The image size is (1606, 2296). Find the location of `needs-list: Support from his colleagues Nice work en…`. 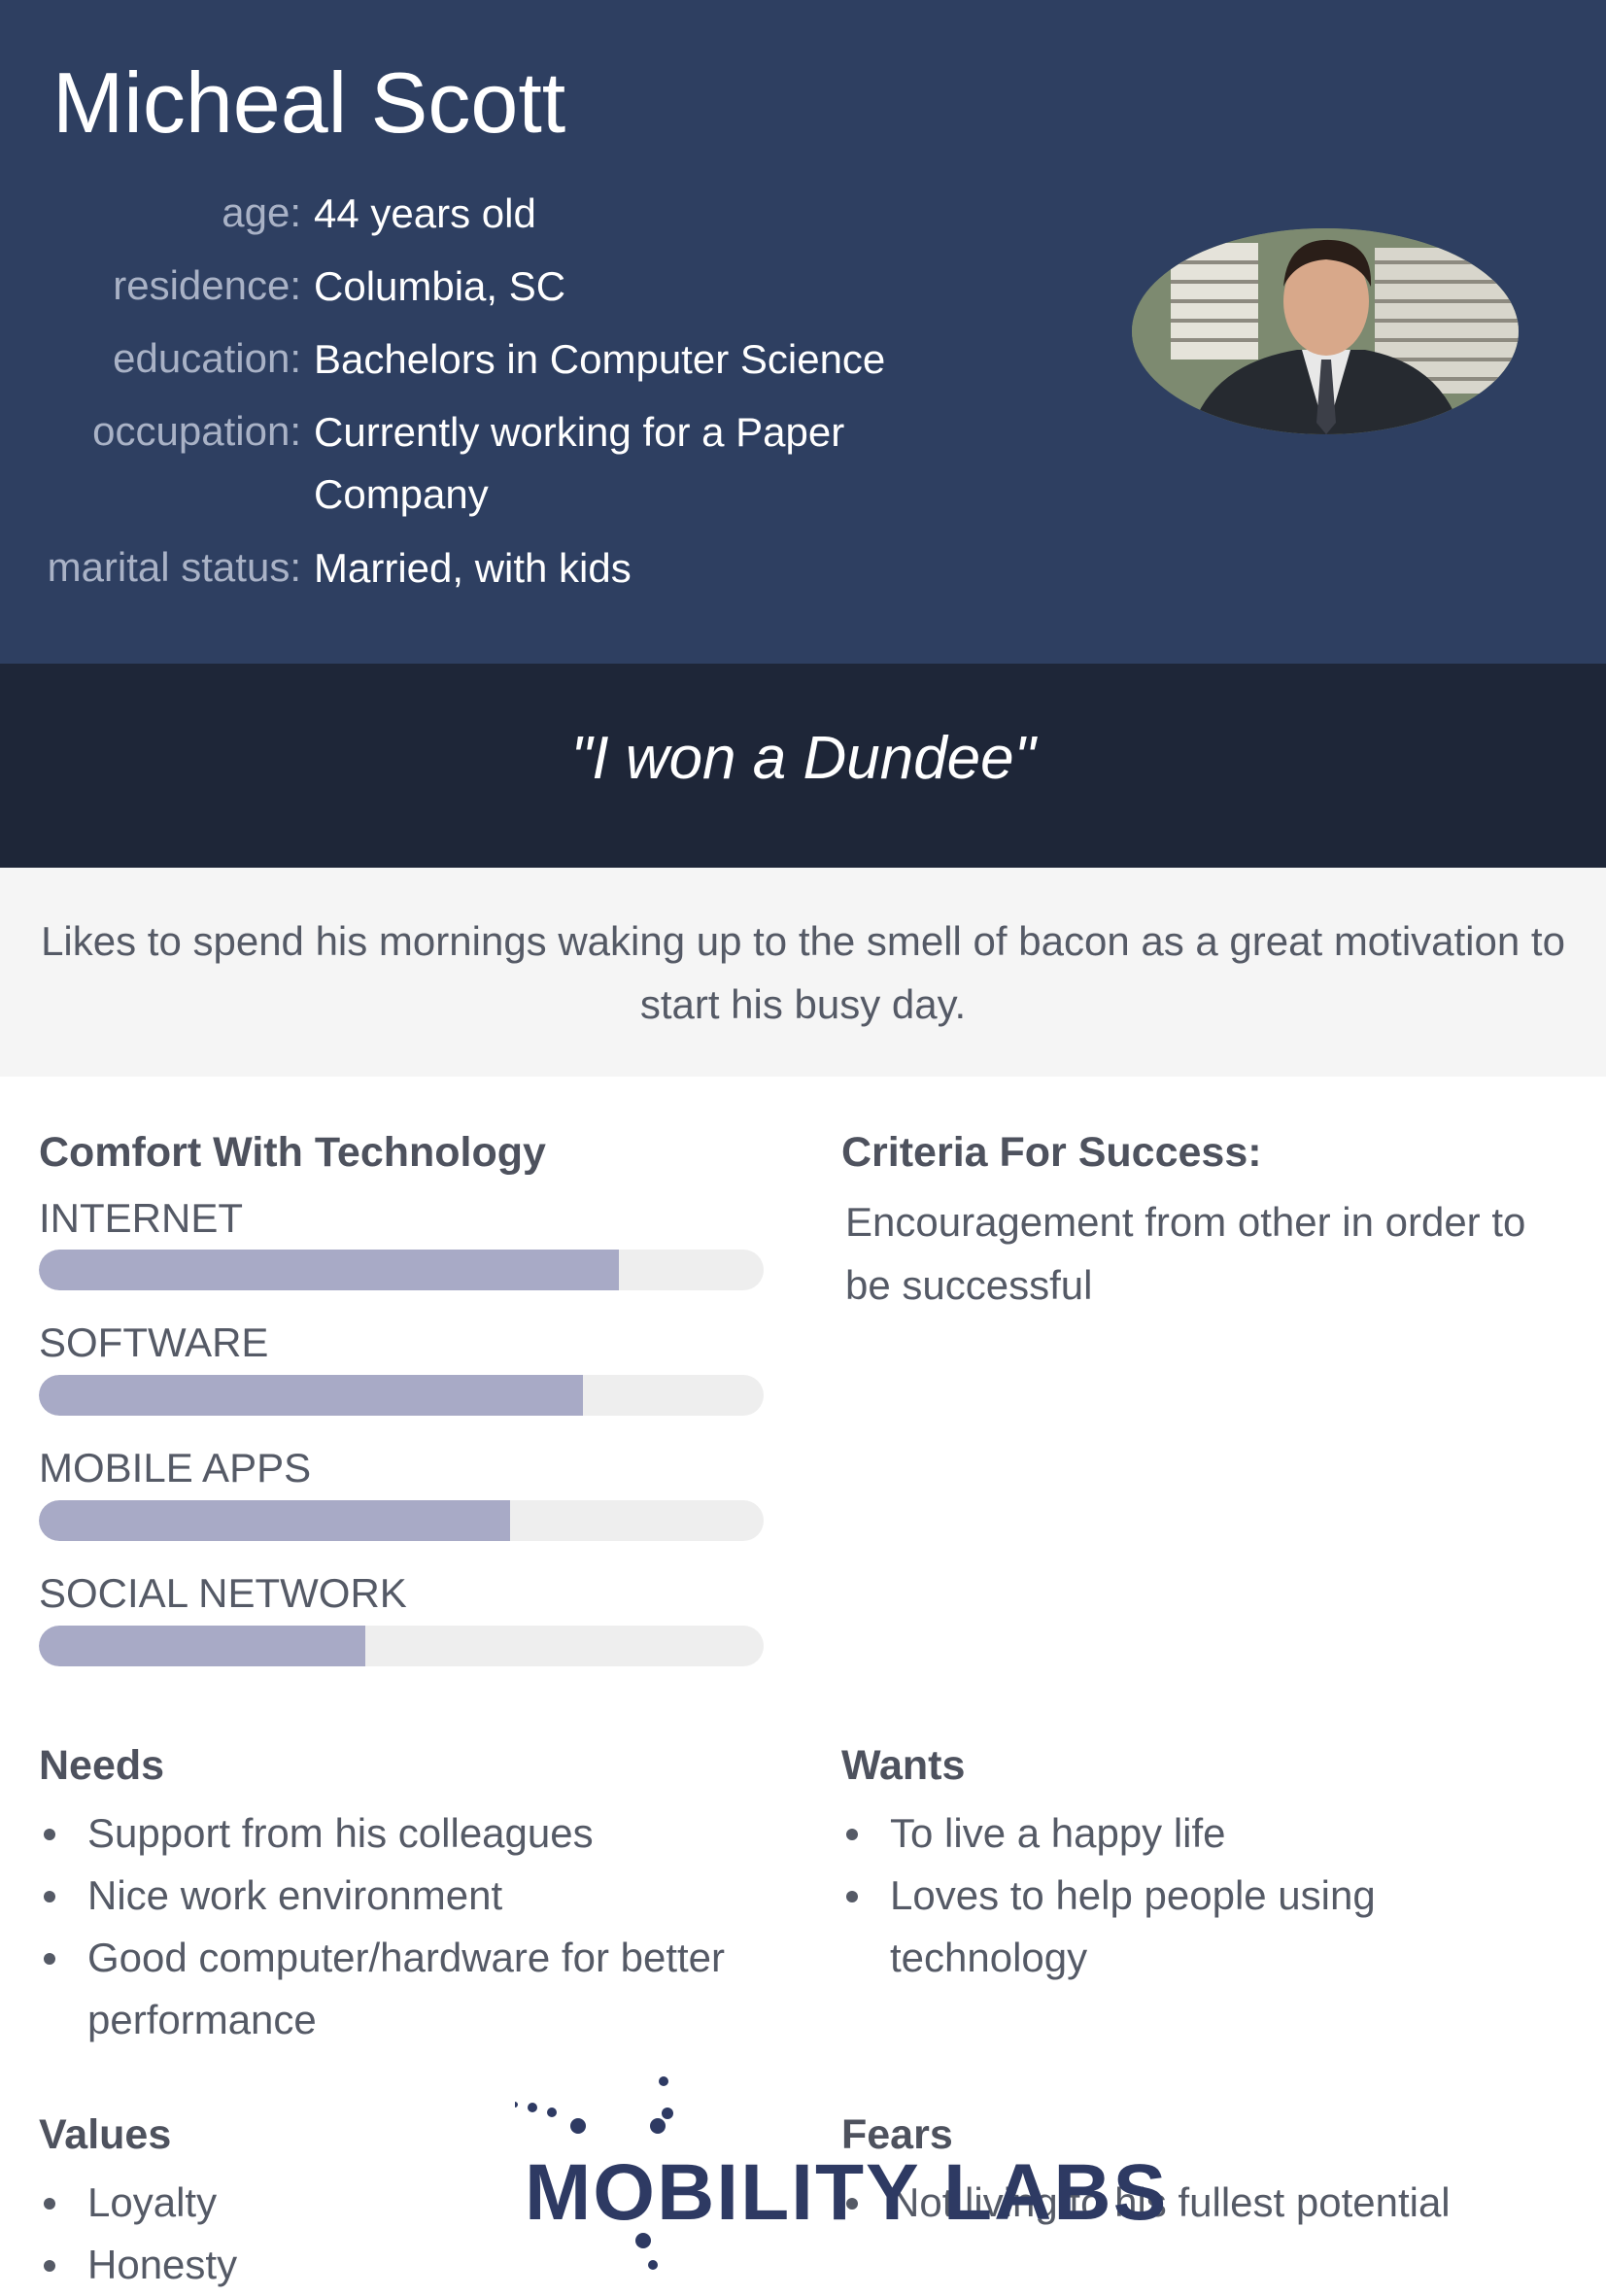

needs-list: Support from his colleagues Nice work en… is located at coordinates (413, 1926).